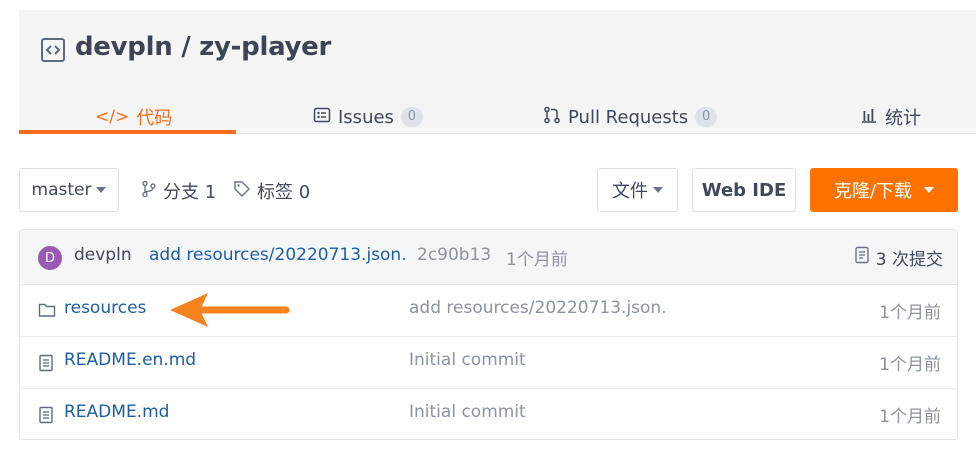 The image size is (977, 462). What do you see at coordinates (537, 260) in the screenshot?
I see `commit-time: 1个月前` at bounding box center [537, 260].